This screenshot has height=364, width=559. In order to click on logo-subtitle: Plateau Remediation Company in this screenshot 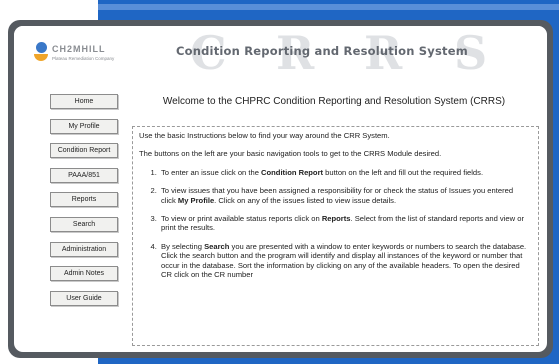, I will do `click(83, 58)`.